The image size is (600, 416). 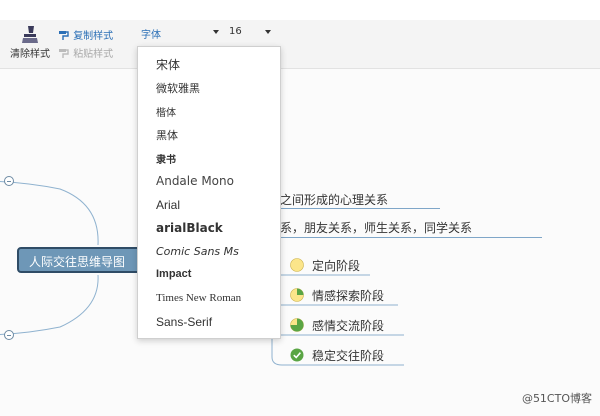 What do you see at coordinates (251, 31) in the screenshot?
I see `font-size-select: 16` at bounding box center [251, 31].